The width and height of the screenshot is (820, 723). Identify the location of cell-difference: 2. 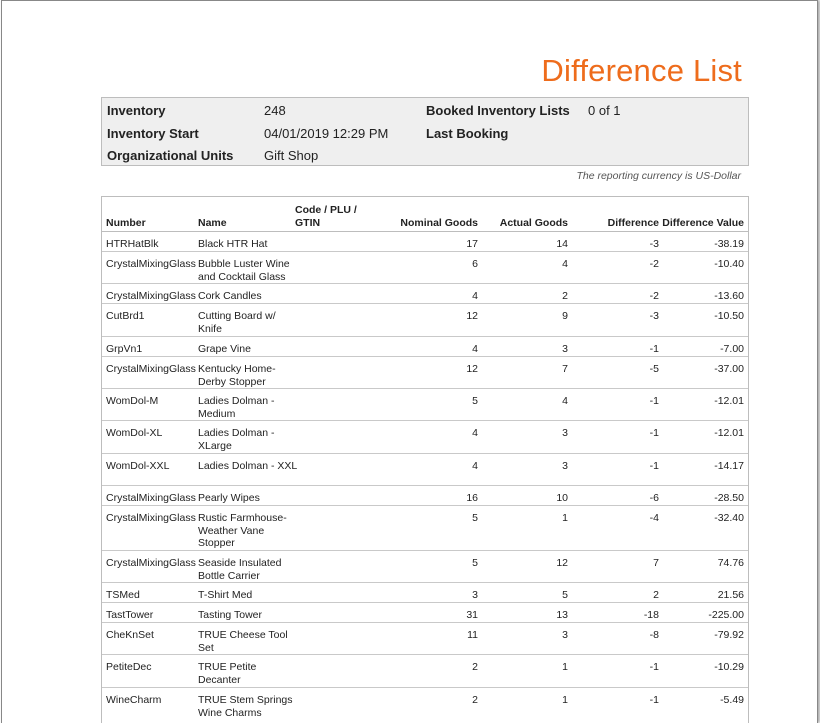
(656, 595).